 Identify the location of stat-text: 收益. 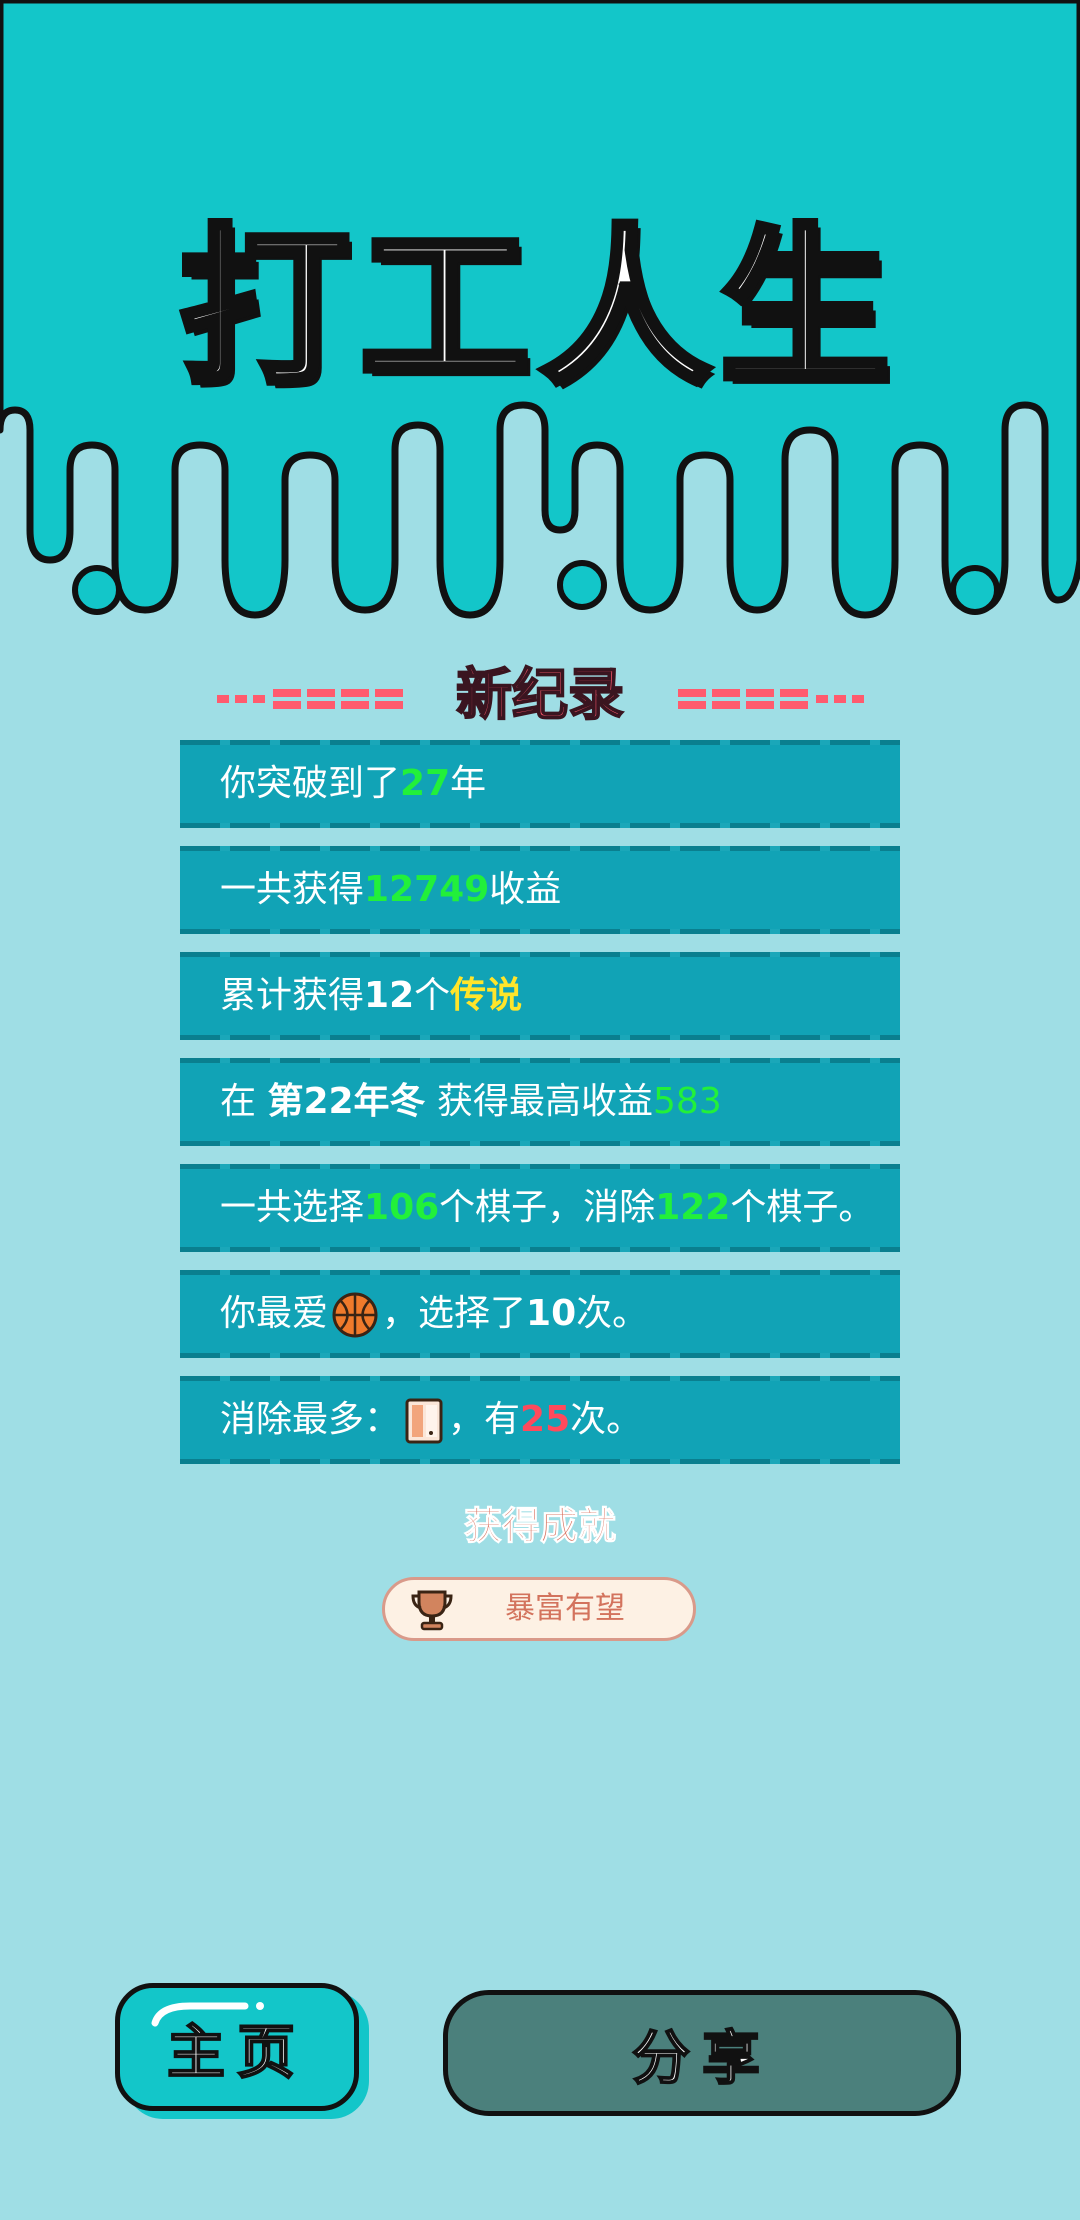
(525, 889).